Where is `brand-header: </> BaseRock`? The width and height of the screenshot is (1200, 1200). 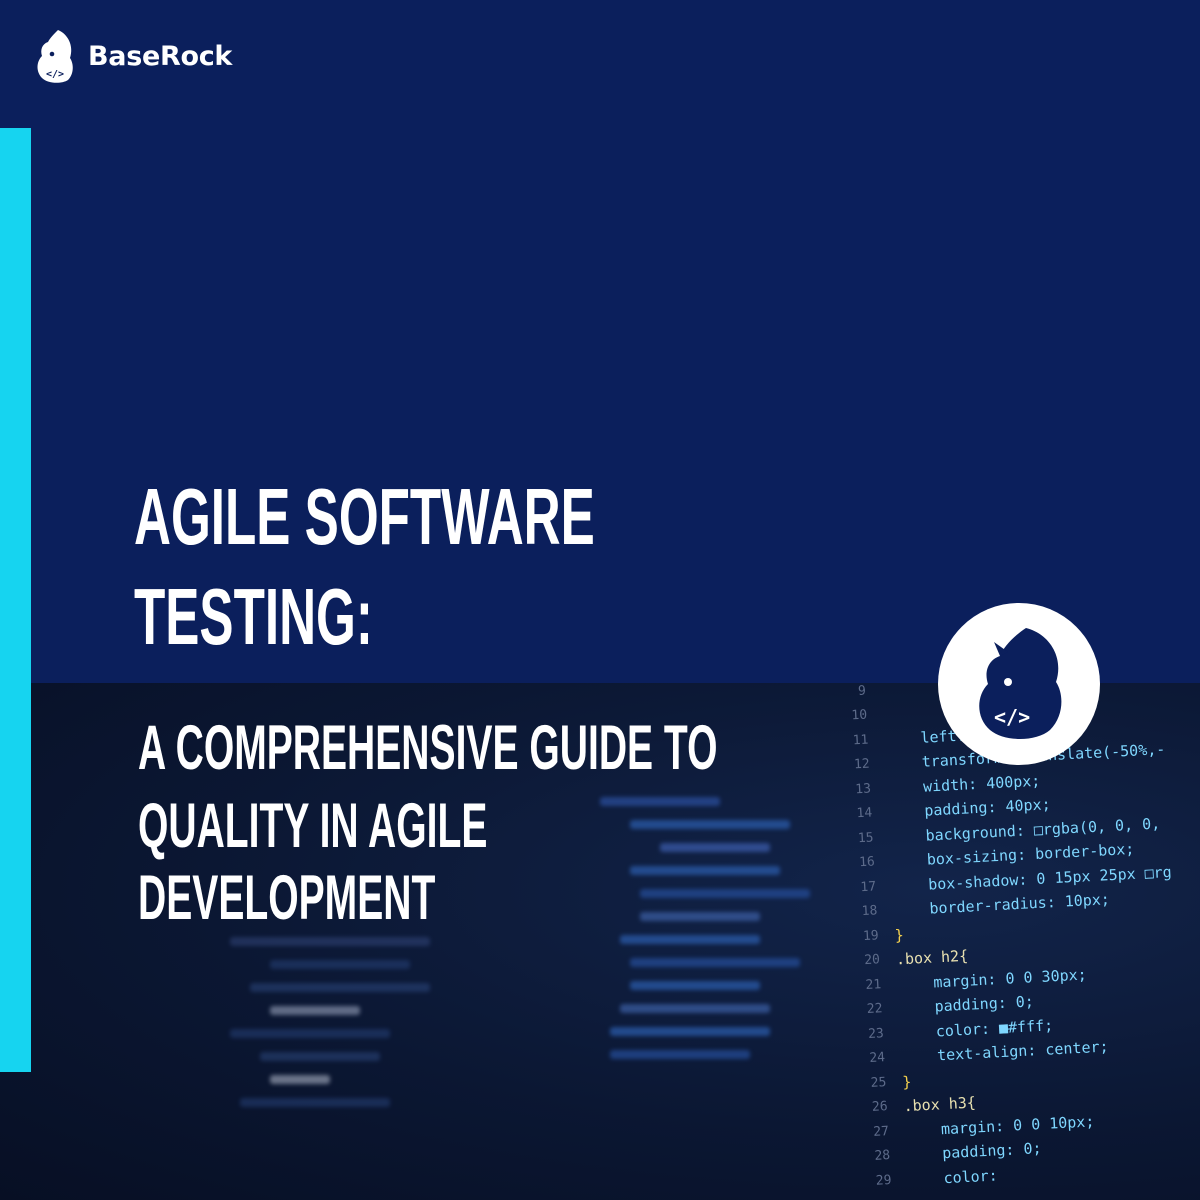 brand-header: </> BaseRock is located at coordinates (133, 56).